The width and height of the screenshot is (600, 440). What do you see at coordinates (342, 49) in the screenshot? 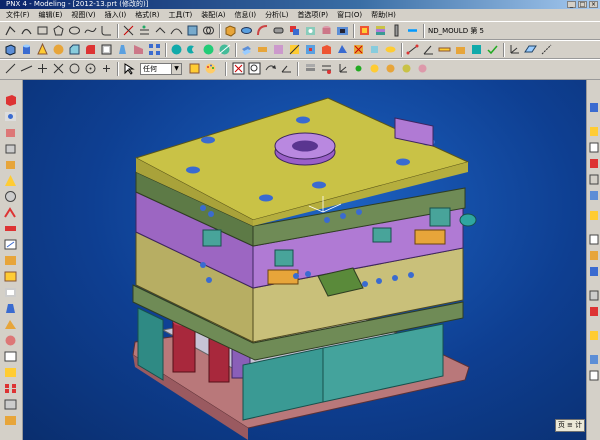
I see `move-face-icon` at bounding box center [342, 49].